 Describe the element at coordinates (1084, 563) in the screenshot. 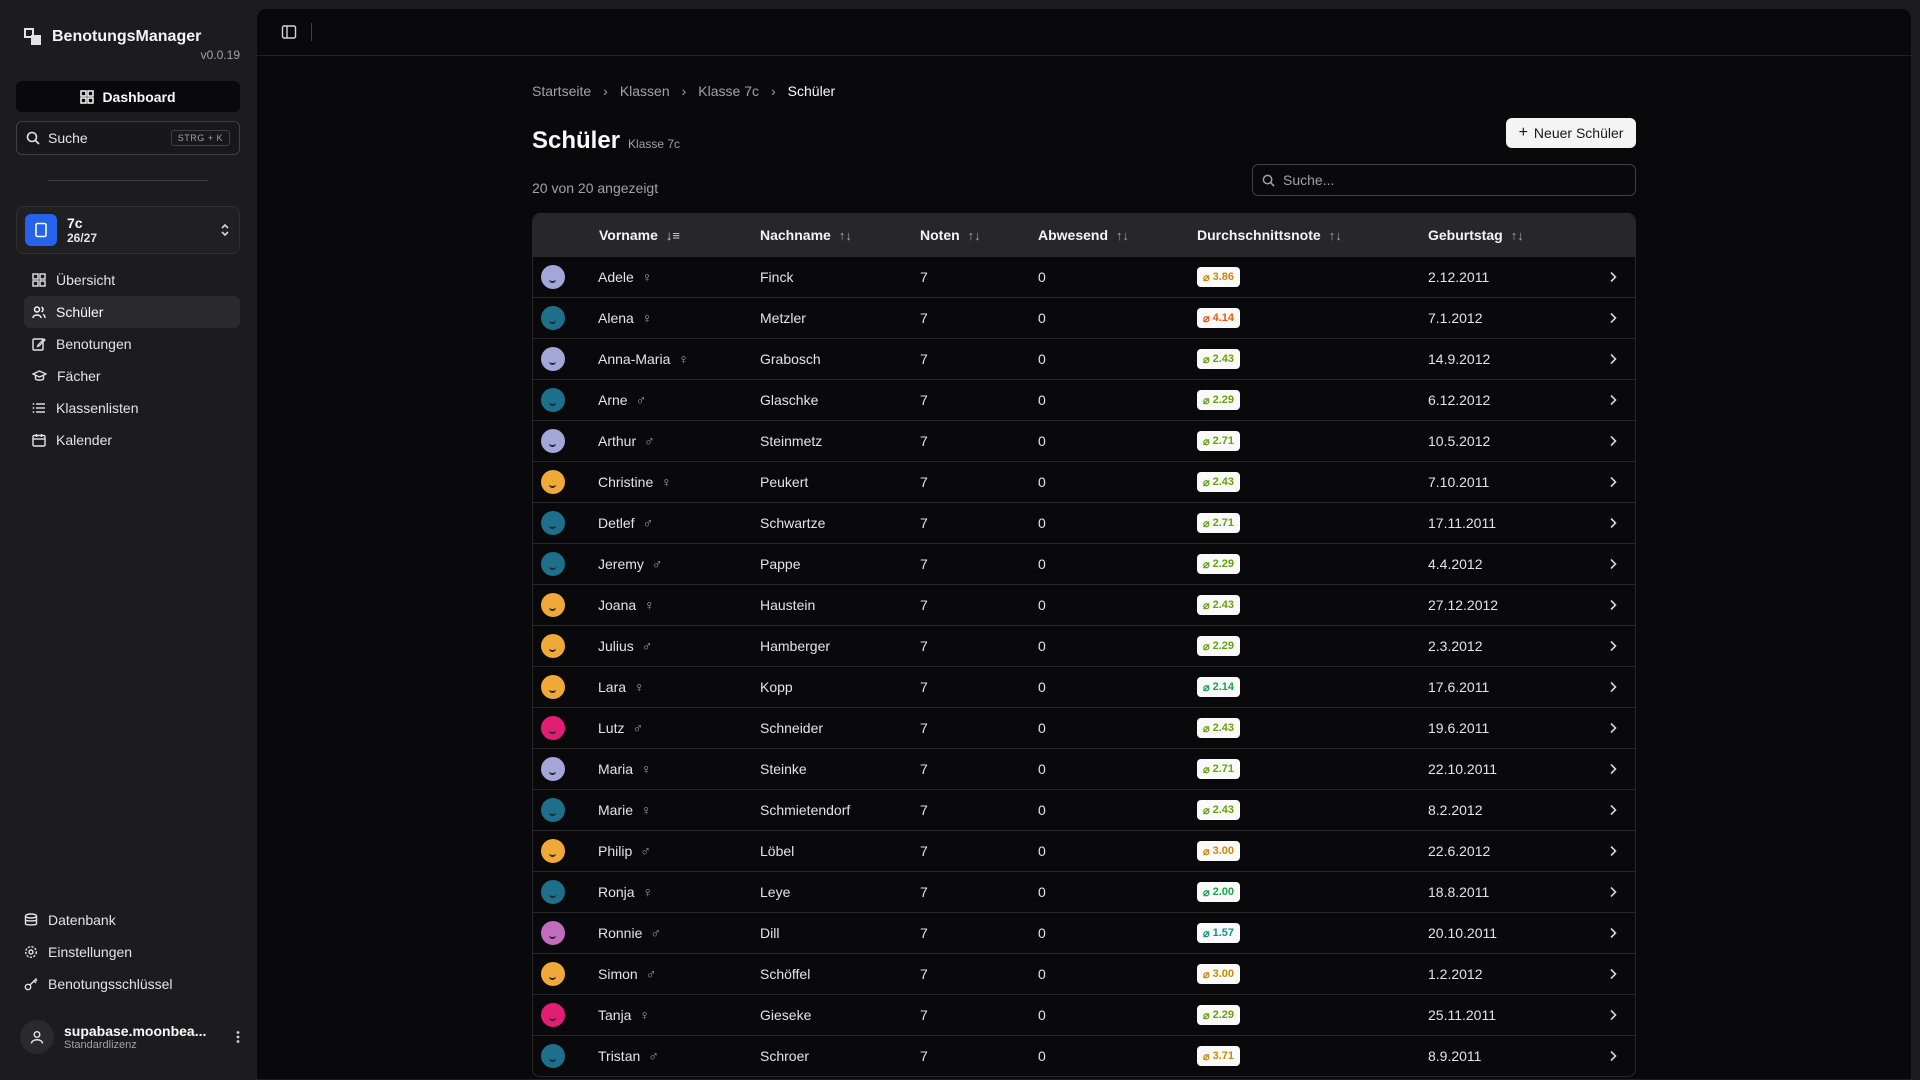

I see `table-row: Jeremy ♂ Pappe 7 0 ⌀ 2.29 4.4.2012` at that location.